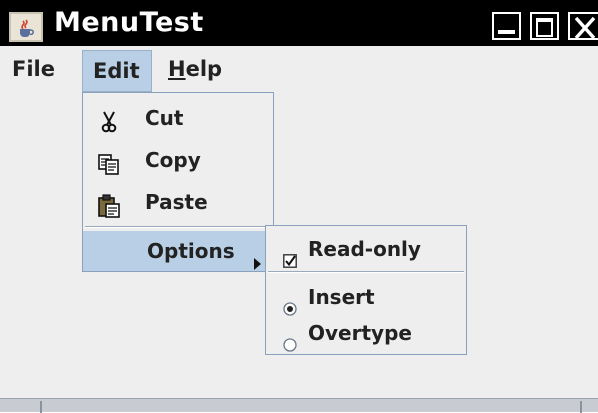  I want to click on menu-item-paste-label: Paste, so click(176, 202).